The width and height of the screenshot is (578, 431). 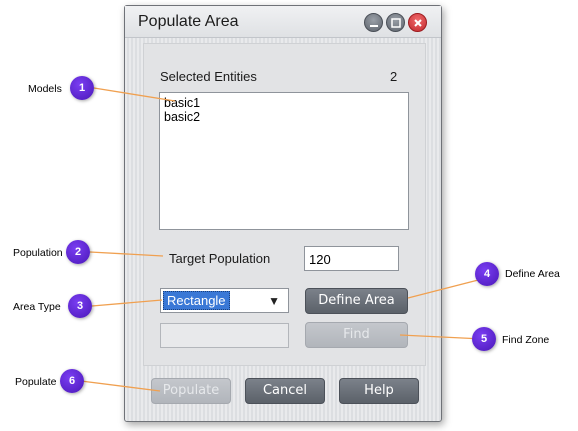 What do you see at coordinates (82, 88) in the screenshot?
I see `callout-badge-1: 1` at bounding box center [82, 88].